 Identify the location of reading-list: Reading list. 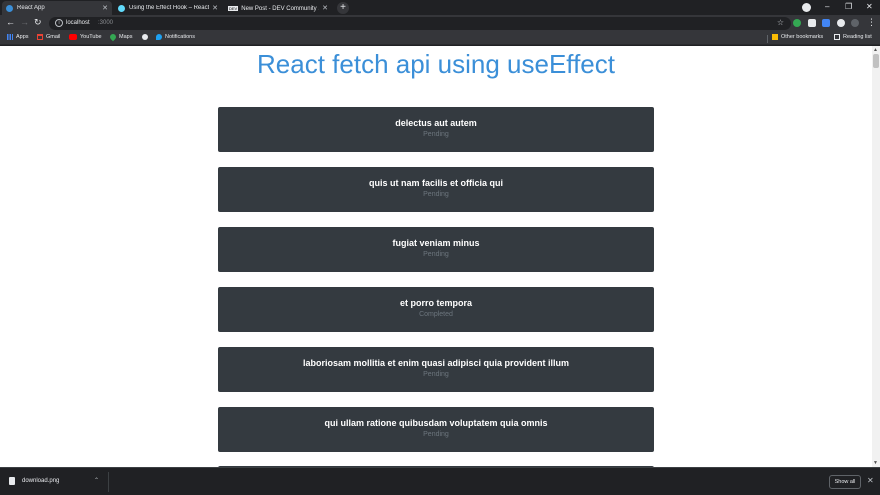
(853, 37).